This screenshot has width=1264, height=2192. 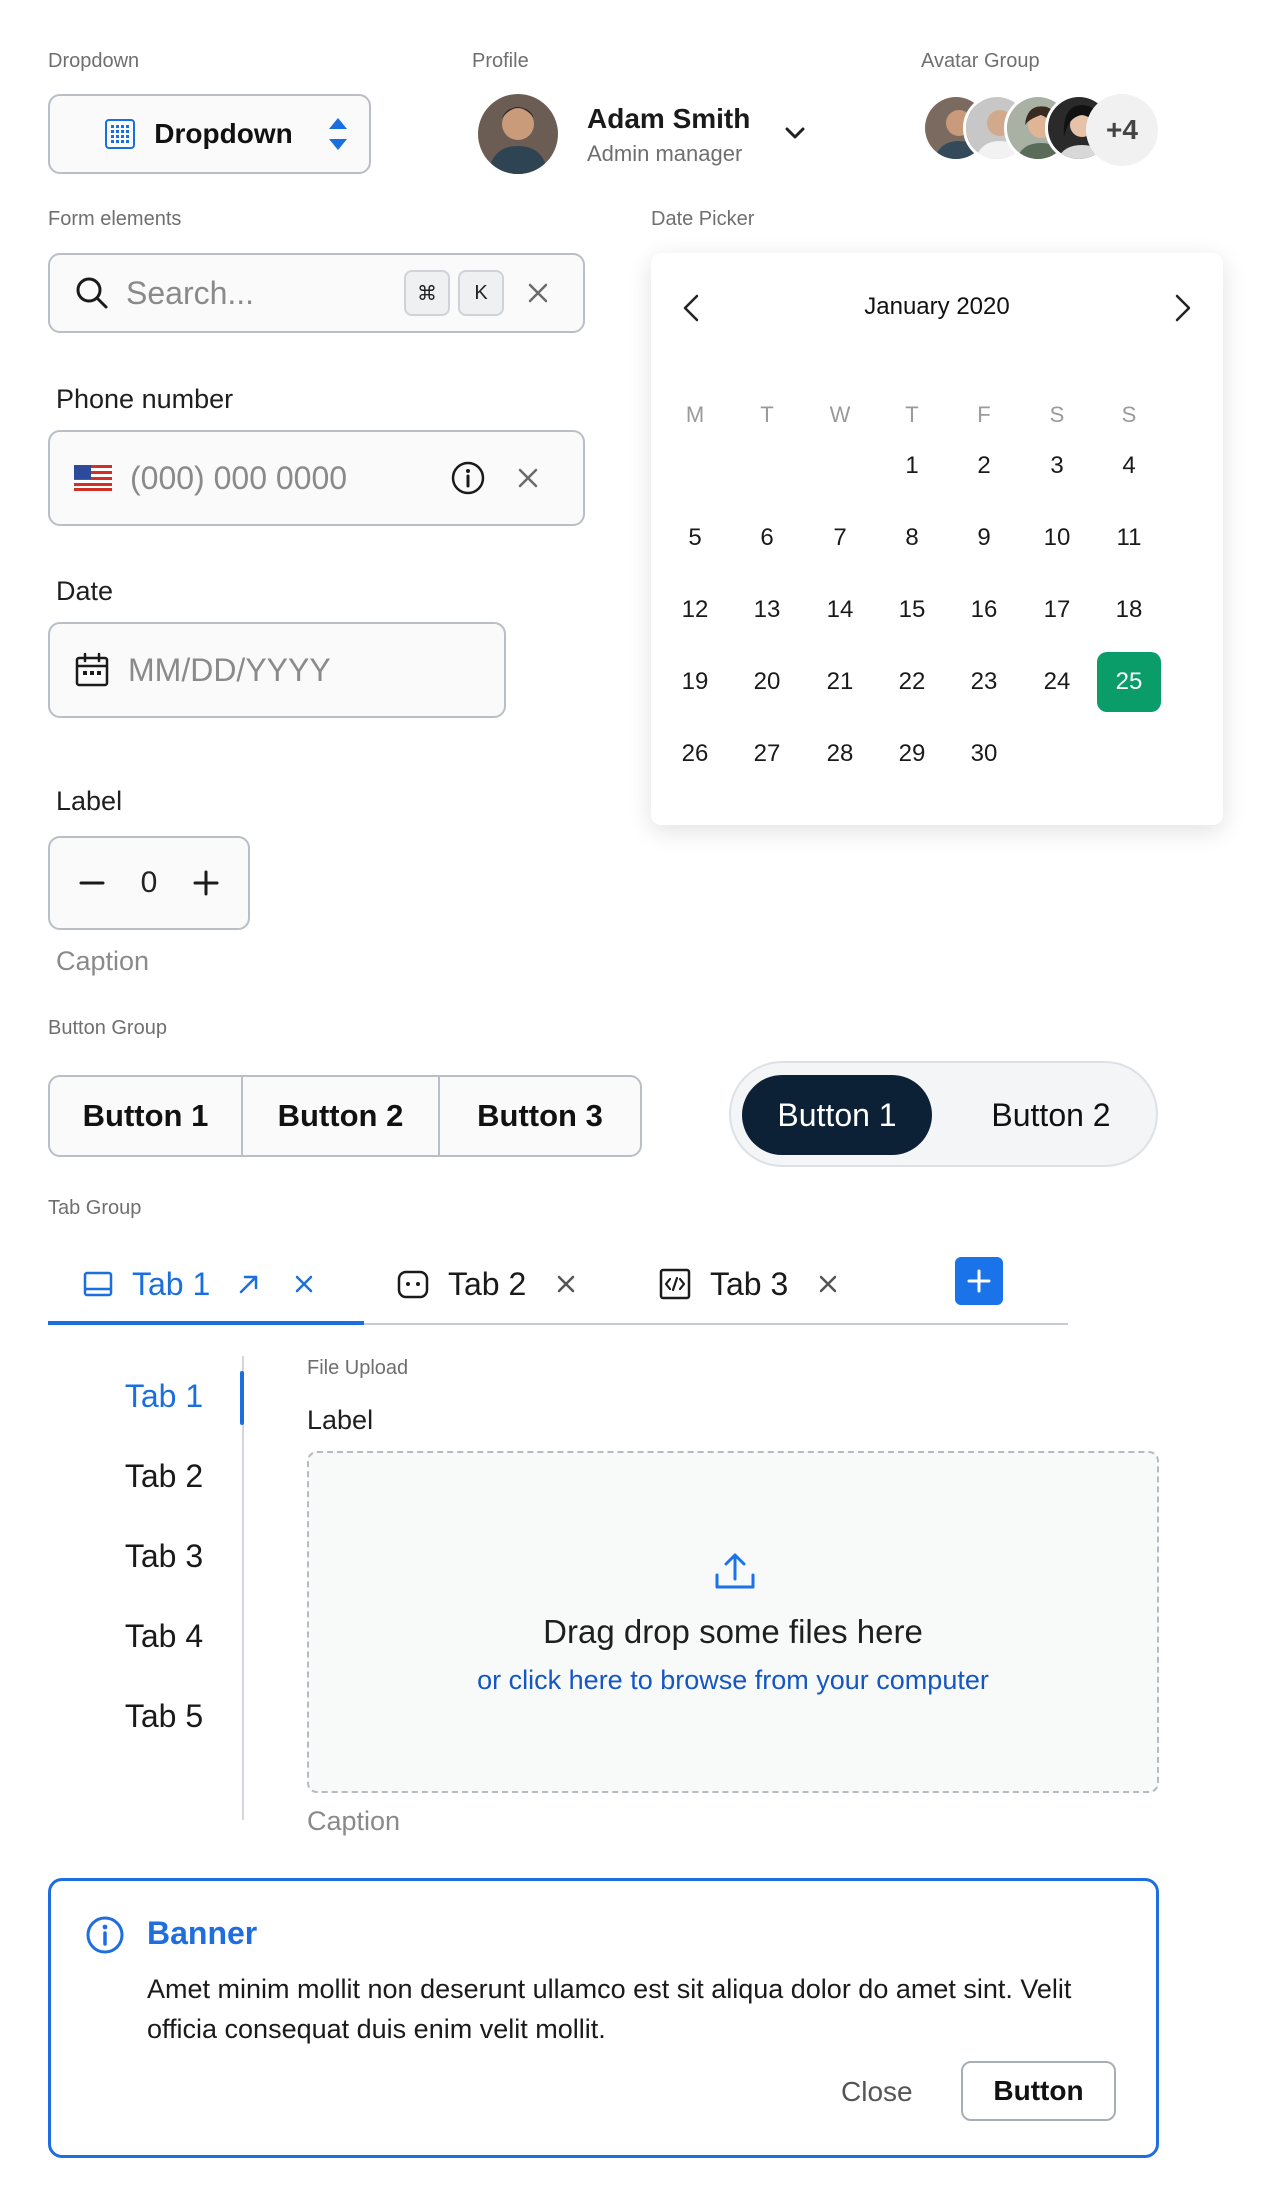 What do you see at coordinates (912, 754) in the screenshot?
I see `calendar-day: 29` at bounding box center [912, 754].